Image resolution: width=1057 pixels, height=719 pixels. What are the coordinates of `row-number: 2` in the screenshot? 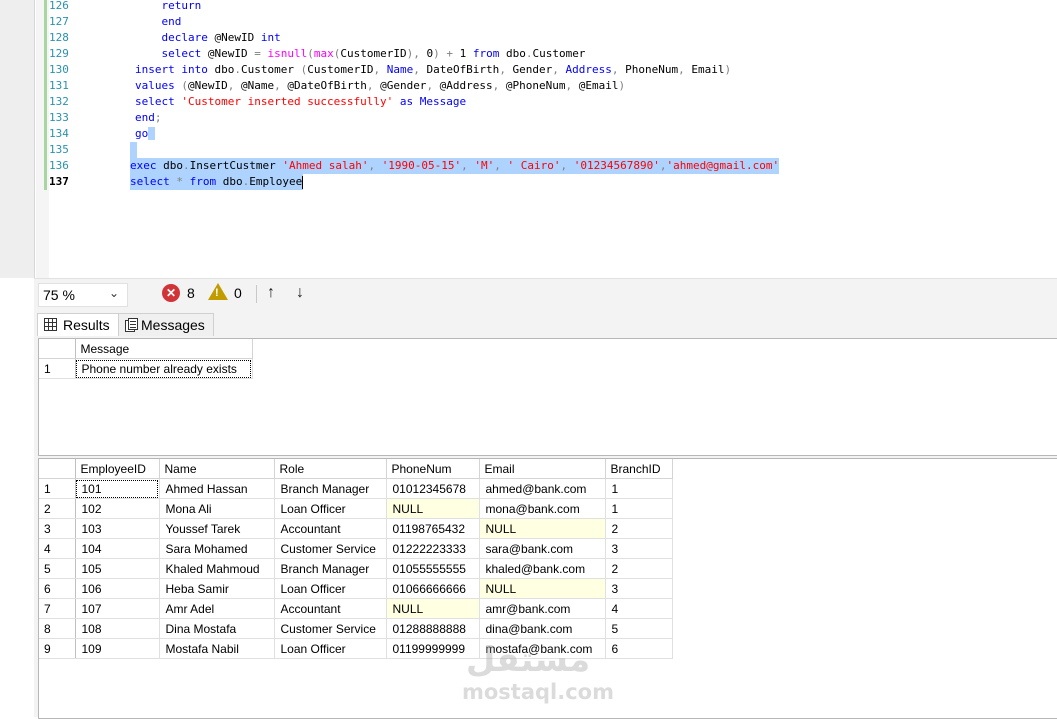 It's located at (57, 508).